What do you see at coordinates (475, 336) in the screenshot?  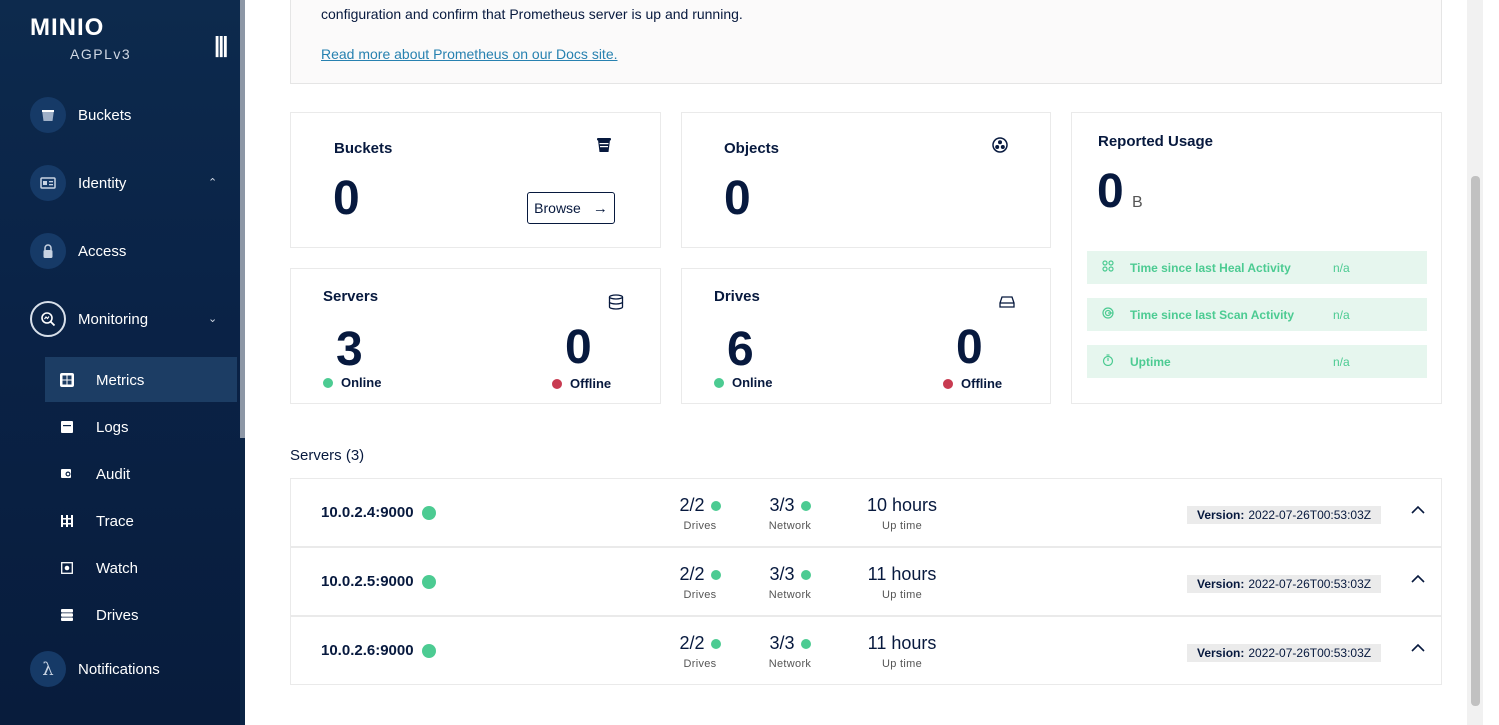 I see `servers-card: Servers 3 Online 0 Offline` at bounding box center [475, 336].